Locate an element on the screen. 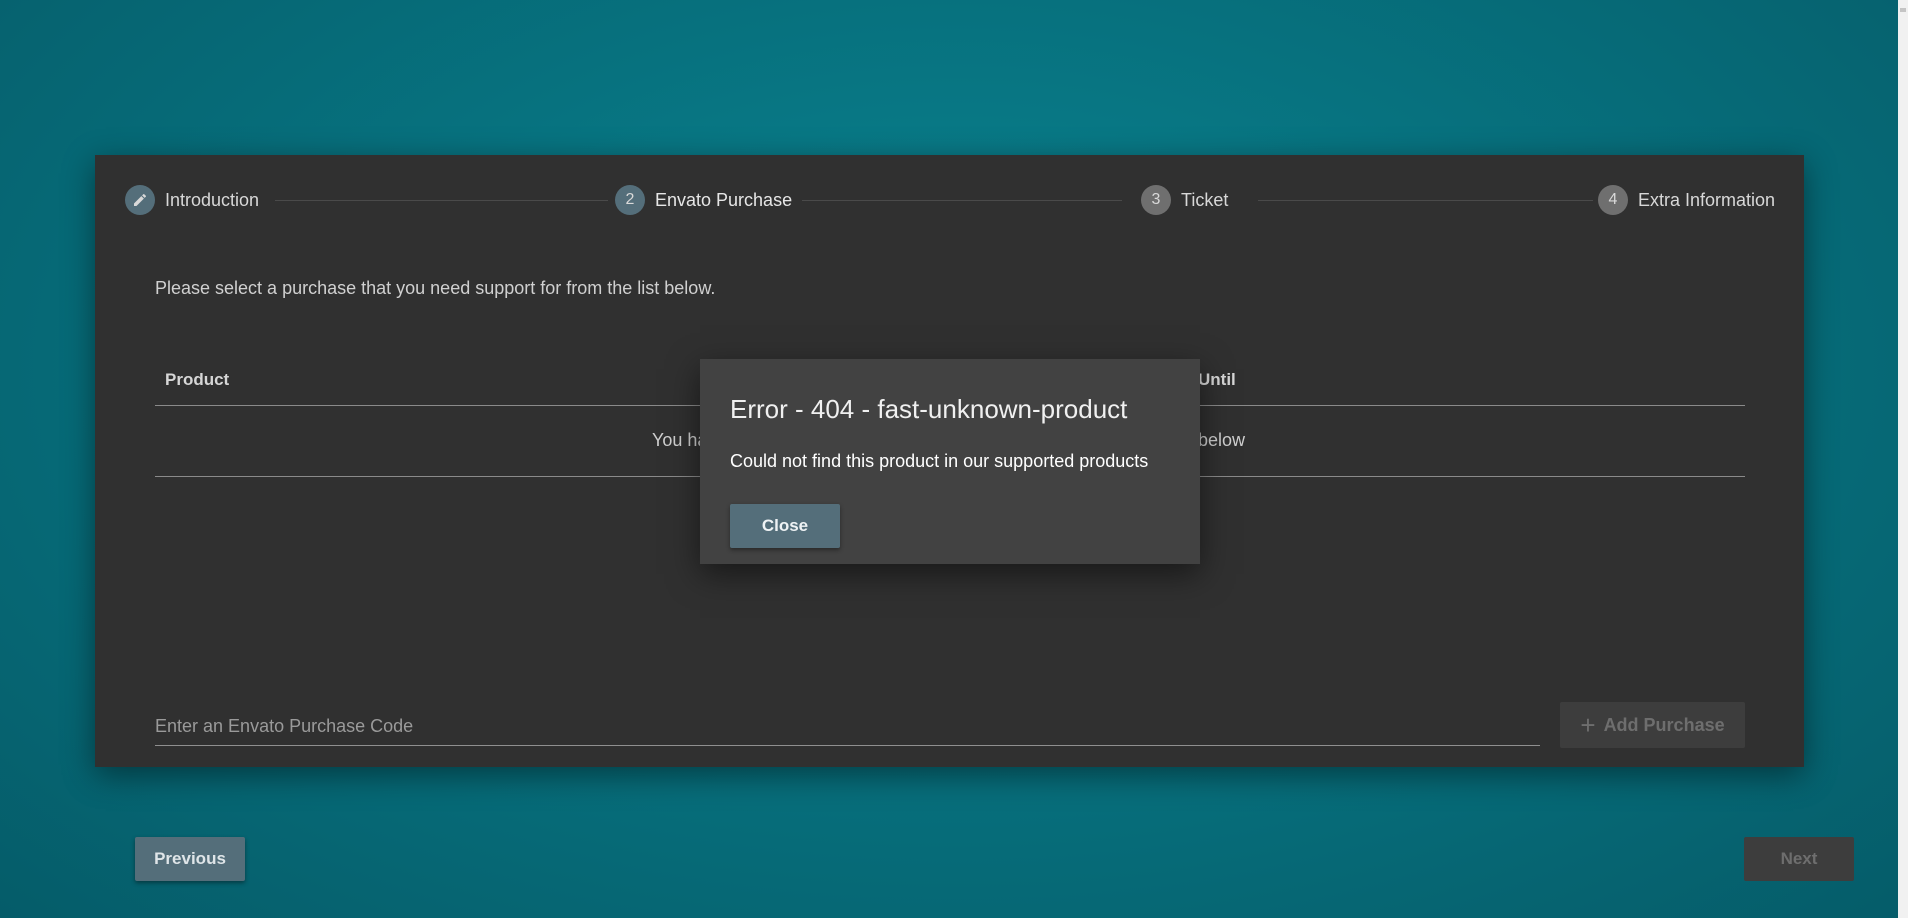 The image size is (1908, 918). empty-message-end: below is located at coordinates (1222, 440).